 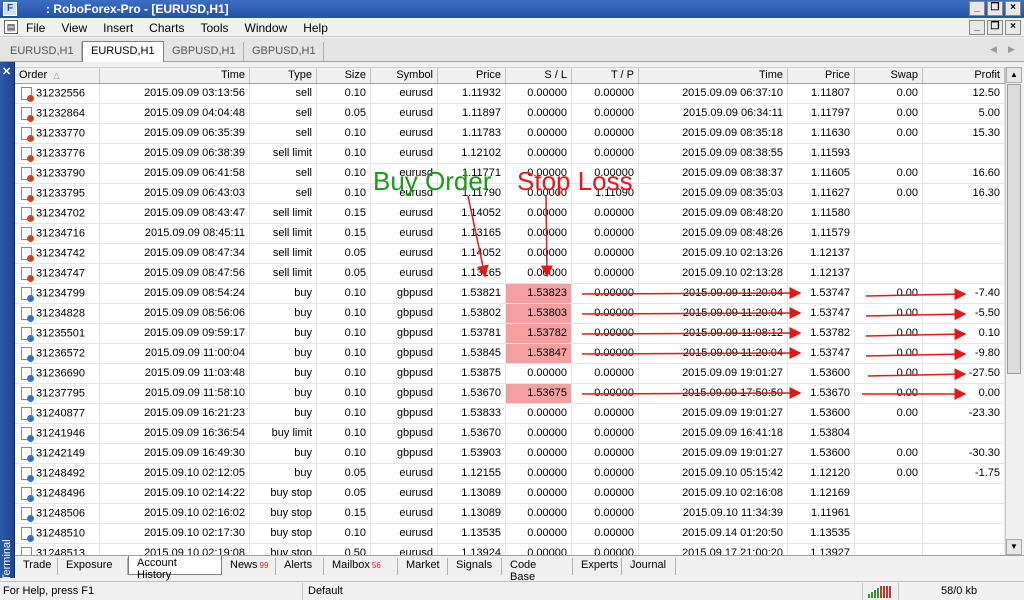 I want to click on terminal-tab-signals: Signals, so click(x=475, y=566).